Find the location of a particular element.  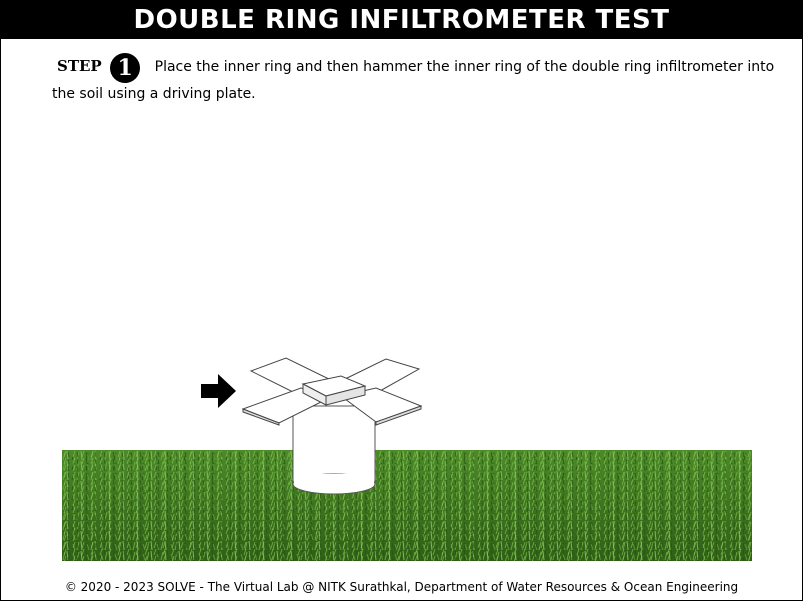

page-title: DOUBLE RING INFILTROMETER TEST is located at coordinates (401, 20).